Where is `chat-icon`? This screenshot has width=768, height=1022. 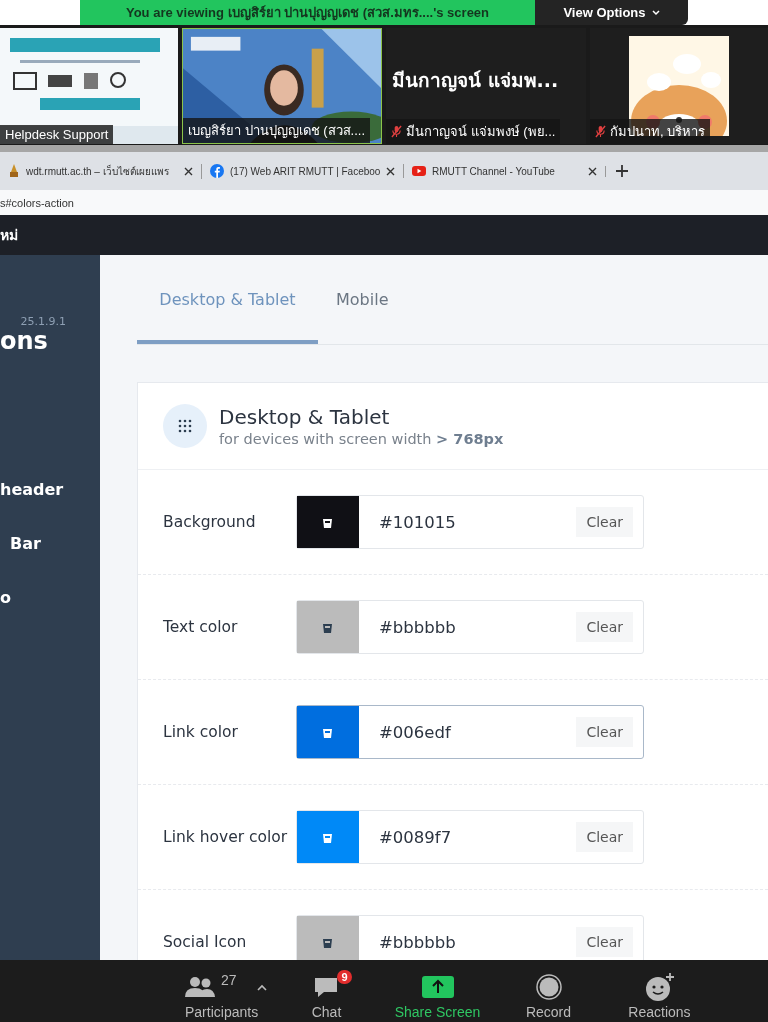 chat-icon is located at coordinates (326, 987).